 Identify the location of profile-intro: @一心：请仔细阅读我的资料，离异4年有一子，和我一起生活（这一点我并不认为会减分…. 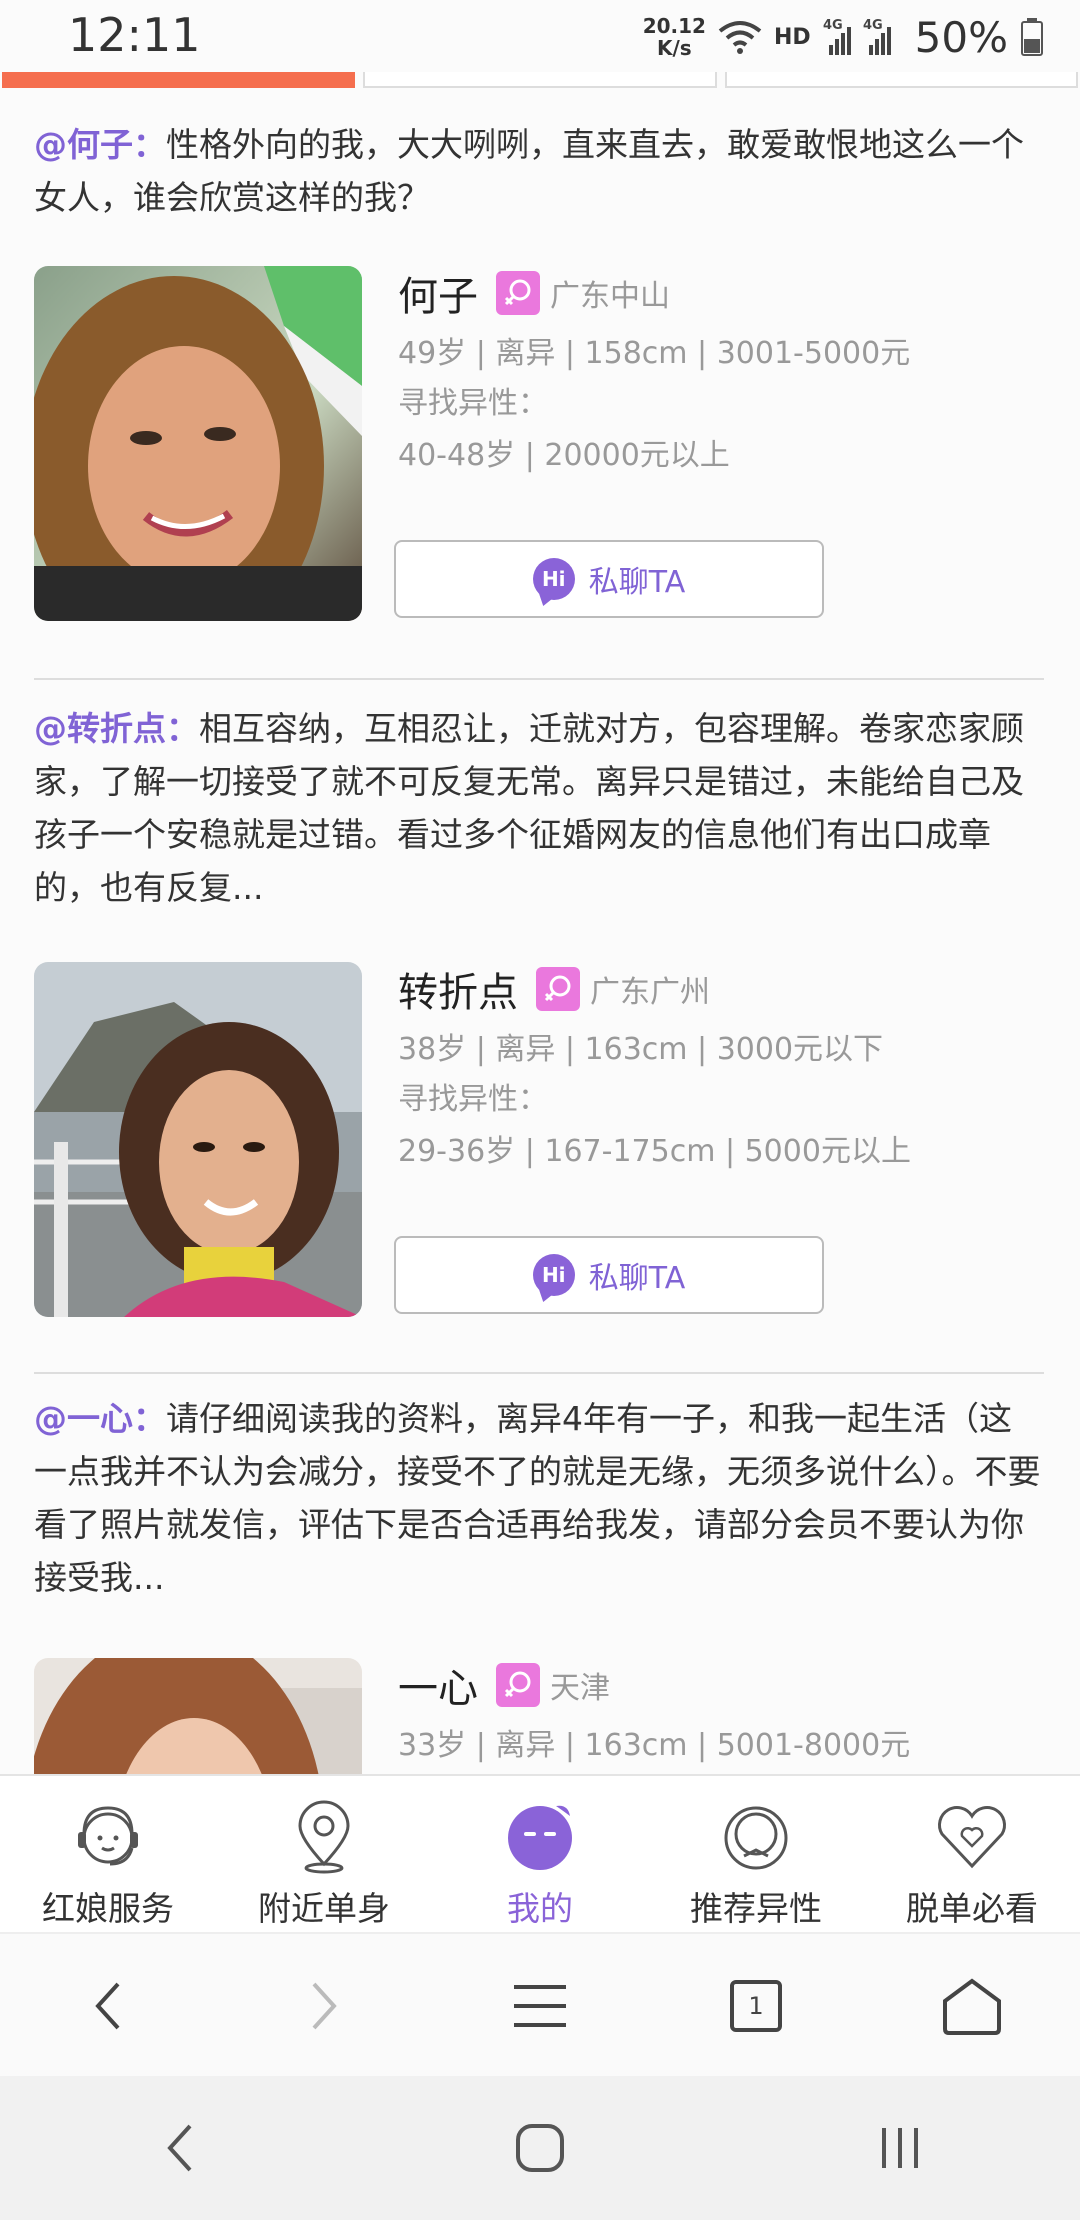
(539, 1498).